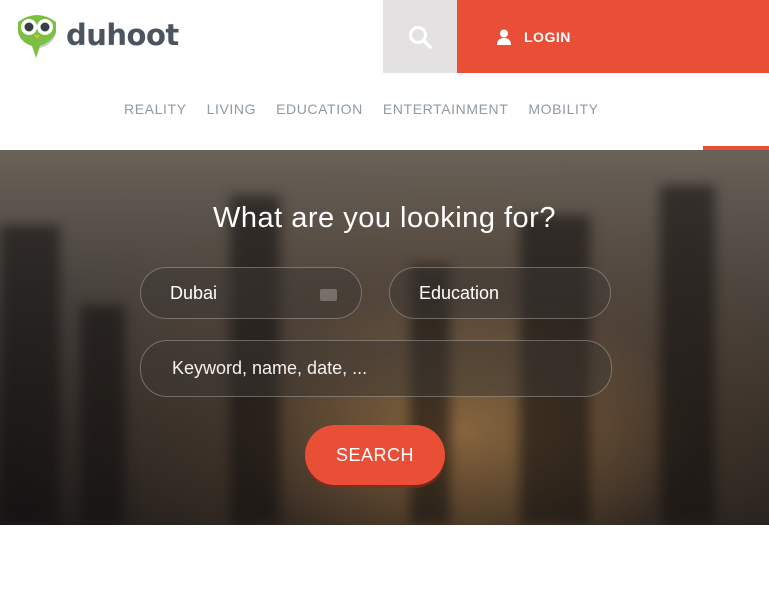  I want to click on header-search-button, so click(420, 36).